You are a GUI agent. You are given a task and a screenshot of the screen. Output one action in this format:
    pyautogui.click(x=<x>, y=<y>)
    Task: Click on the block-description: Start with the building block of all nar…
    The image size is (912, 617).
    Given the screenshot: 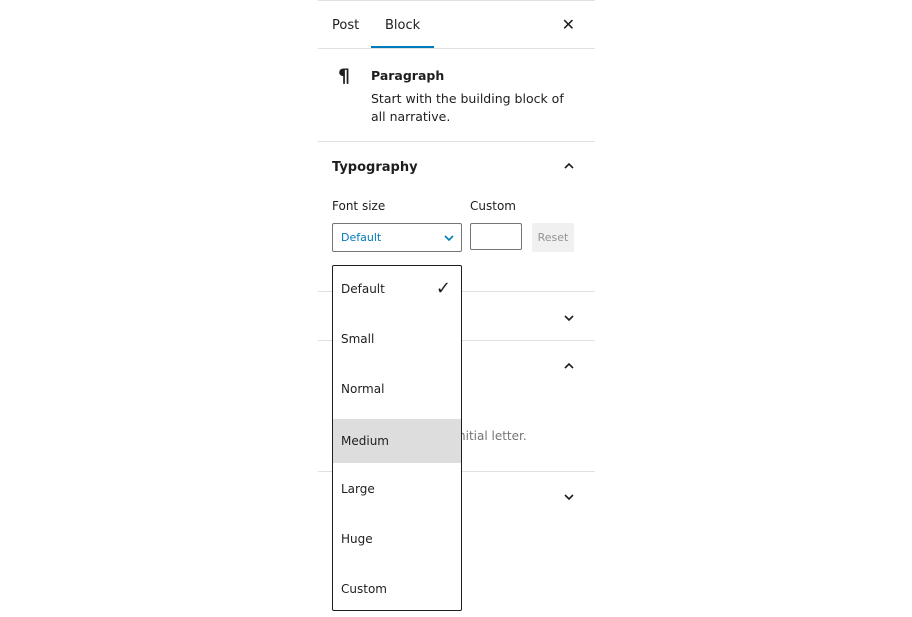 What is the action you would take?
    pyautogui.click(x=467, y=107)
    